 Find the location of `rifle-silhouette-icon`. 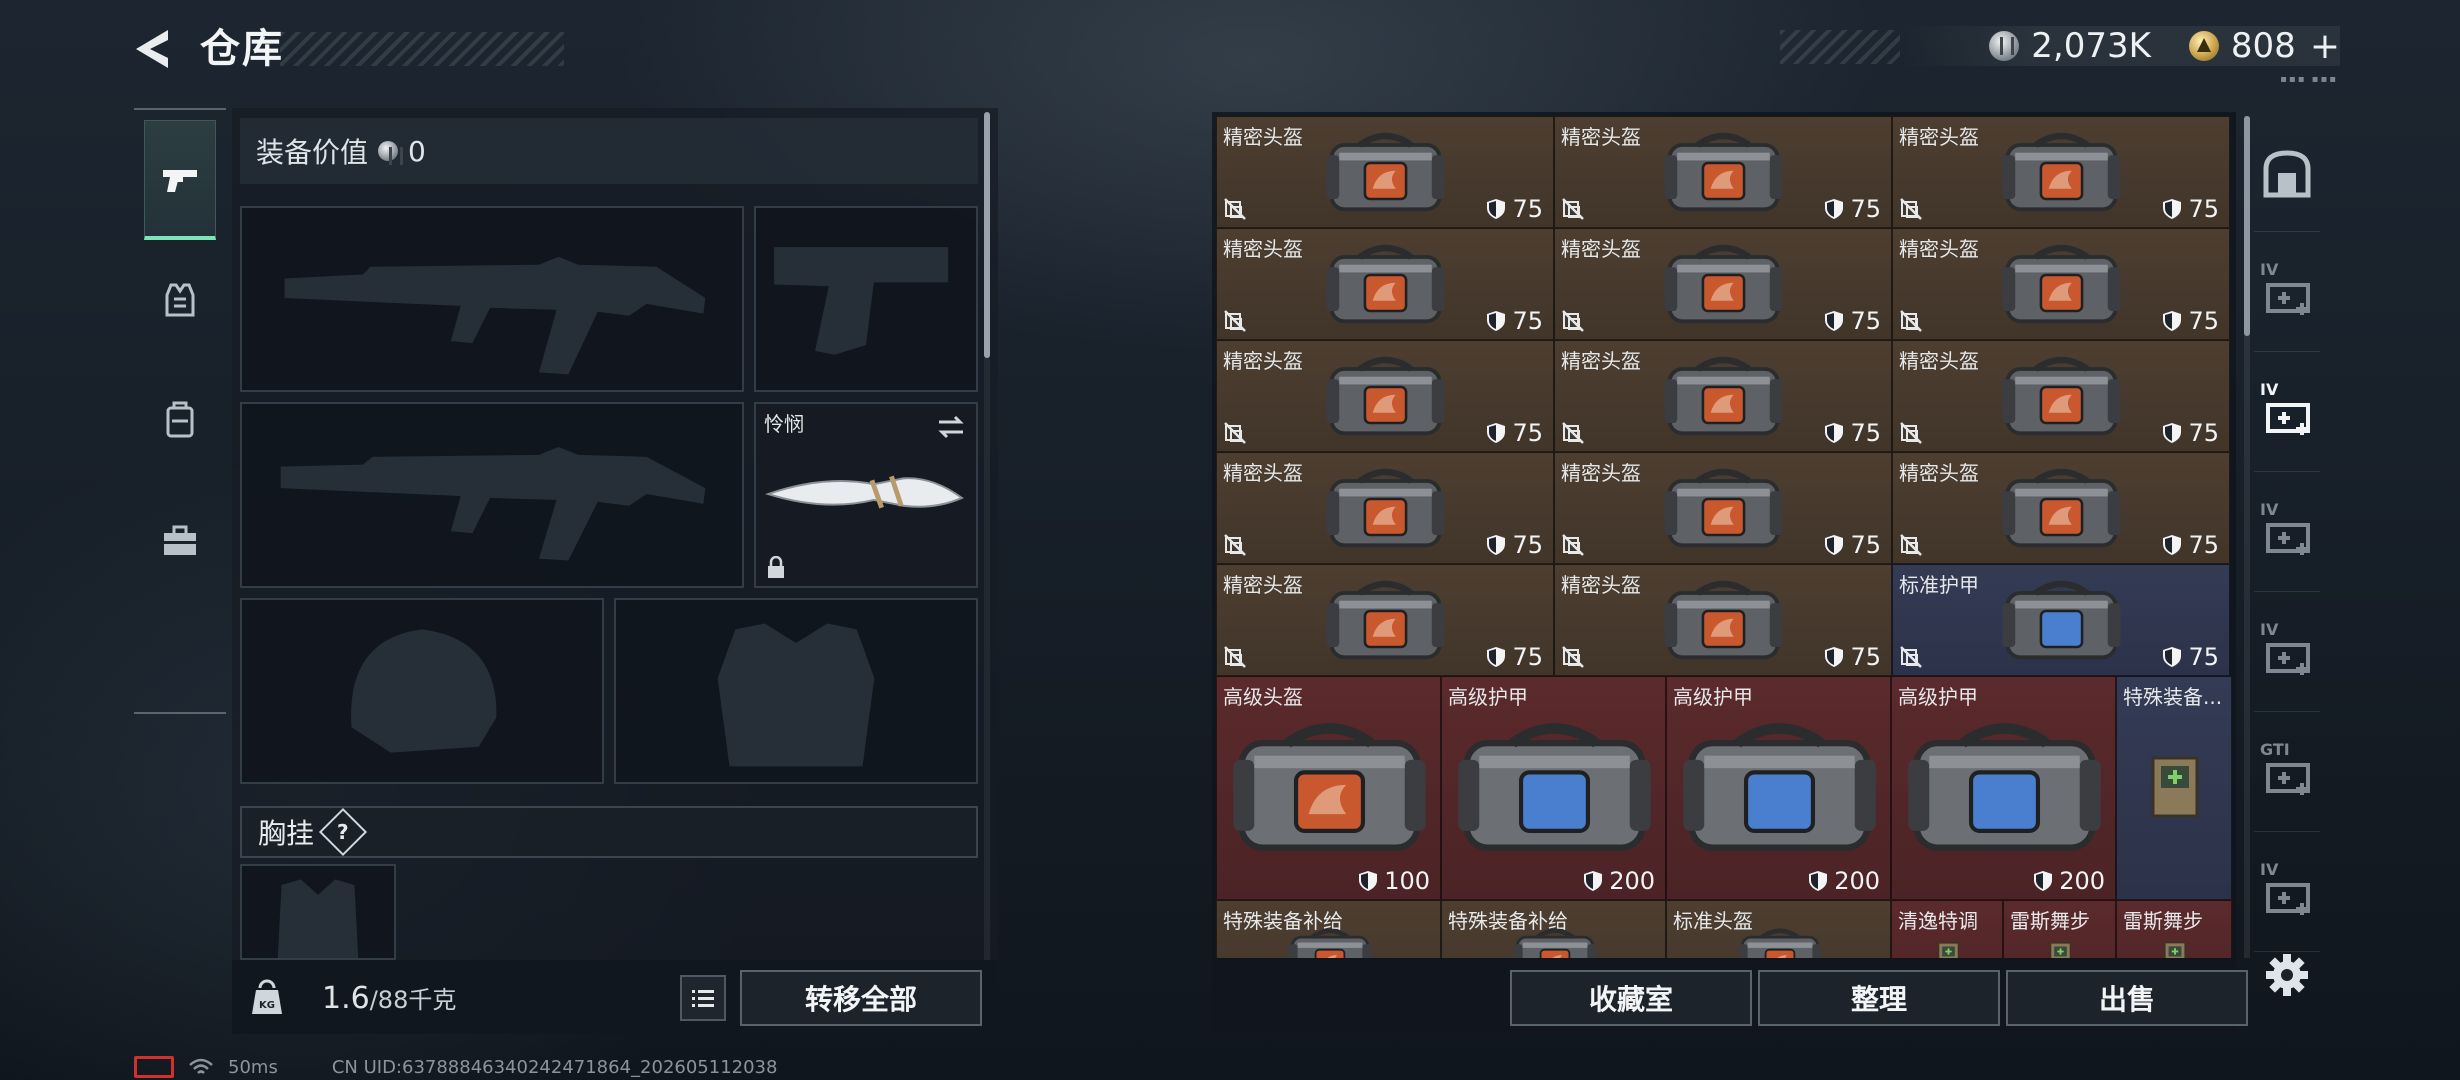

rifle-silhouette-icon is located at coordinates (495, 315).